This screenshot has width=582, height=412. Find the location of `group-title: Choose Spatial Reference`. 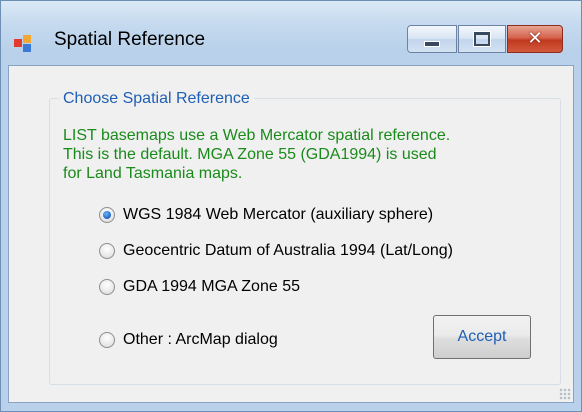

group-title: Choose Spatial Reference is located at coordinates (156, 99).